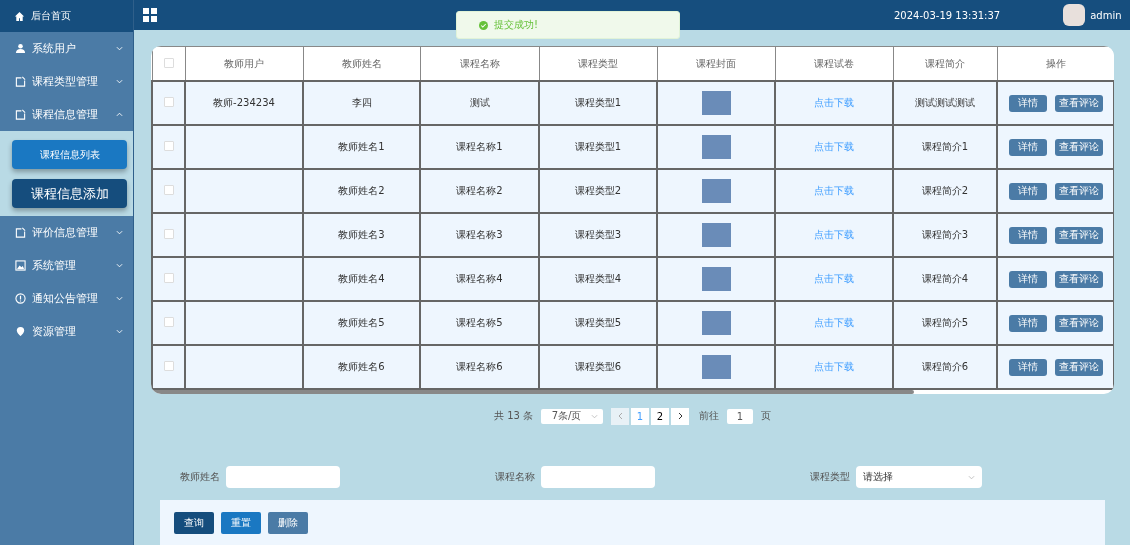 Image resolution: width=1130 pixels, height=545 pixels. What do you see at coordinates (479, 102) in the screenshot?
I see `table-cell: 测试` at bounding box center [479, 102].